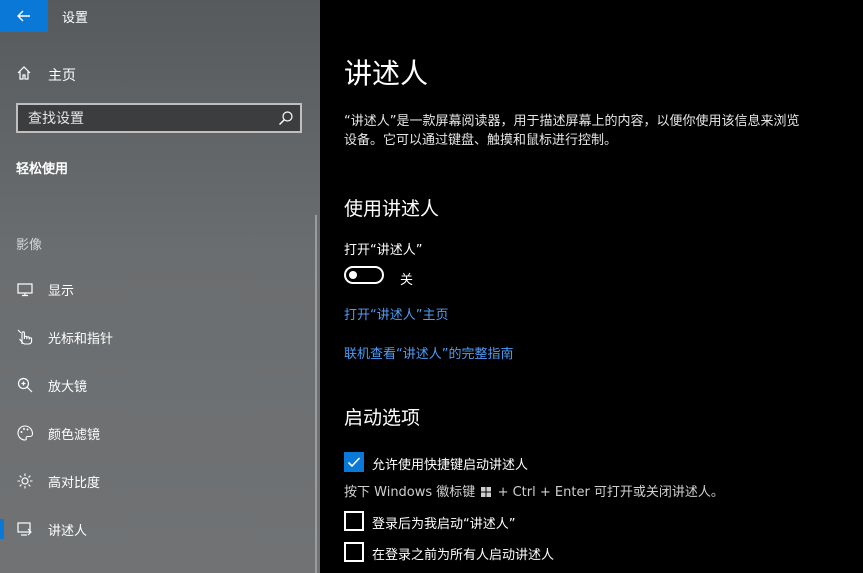 The image size is (863, 573). What do you see at coordinates (486, 492) in the screenshot?
I see `windows-logo-icon` at bounding box center [486, 492].